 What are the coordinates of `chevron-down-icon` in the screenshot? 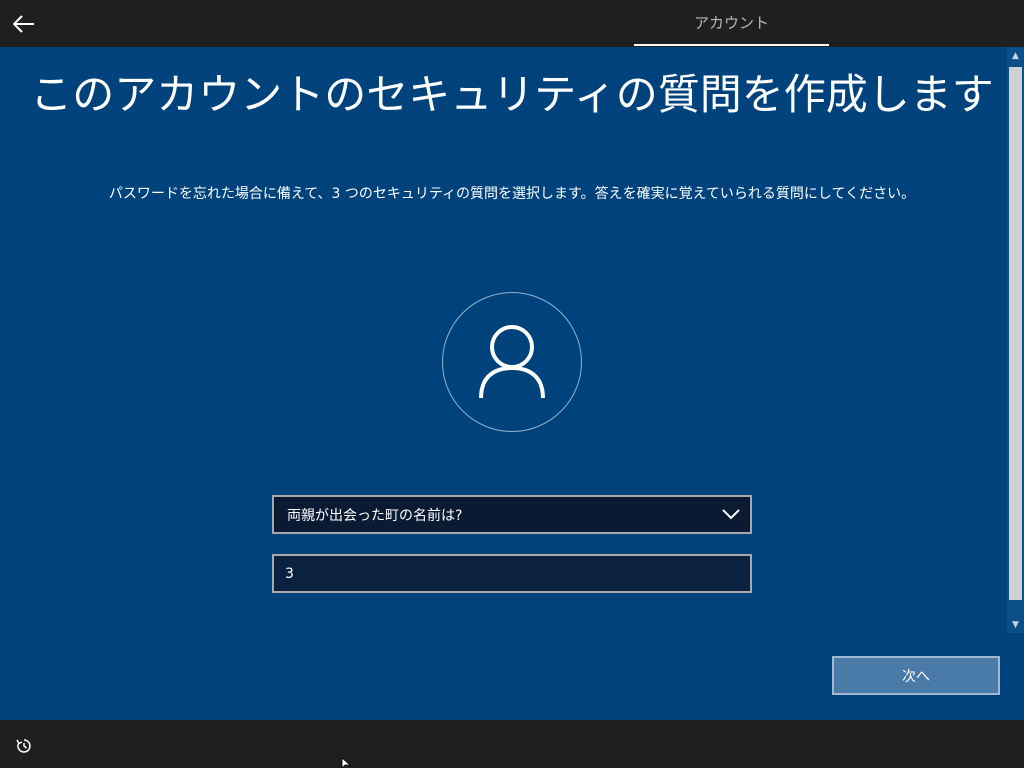 It's located at (731, 514).